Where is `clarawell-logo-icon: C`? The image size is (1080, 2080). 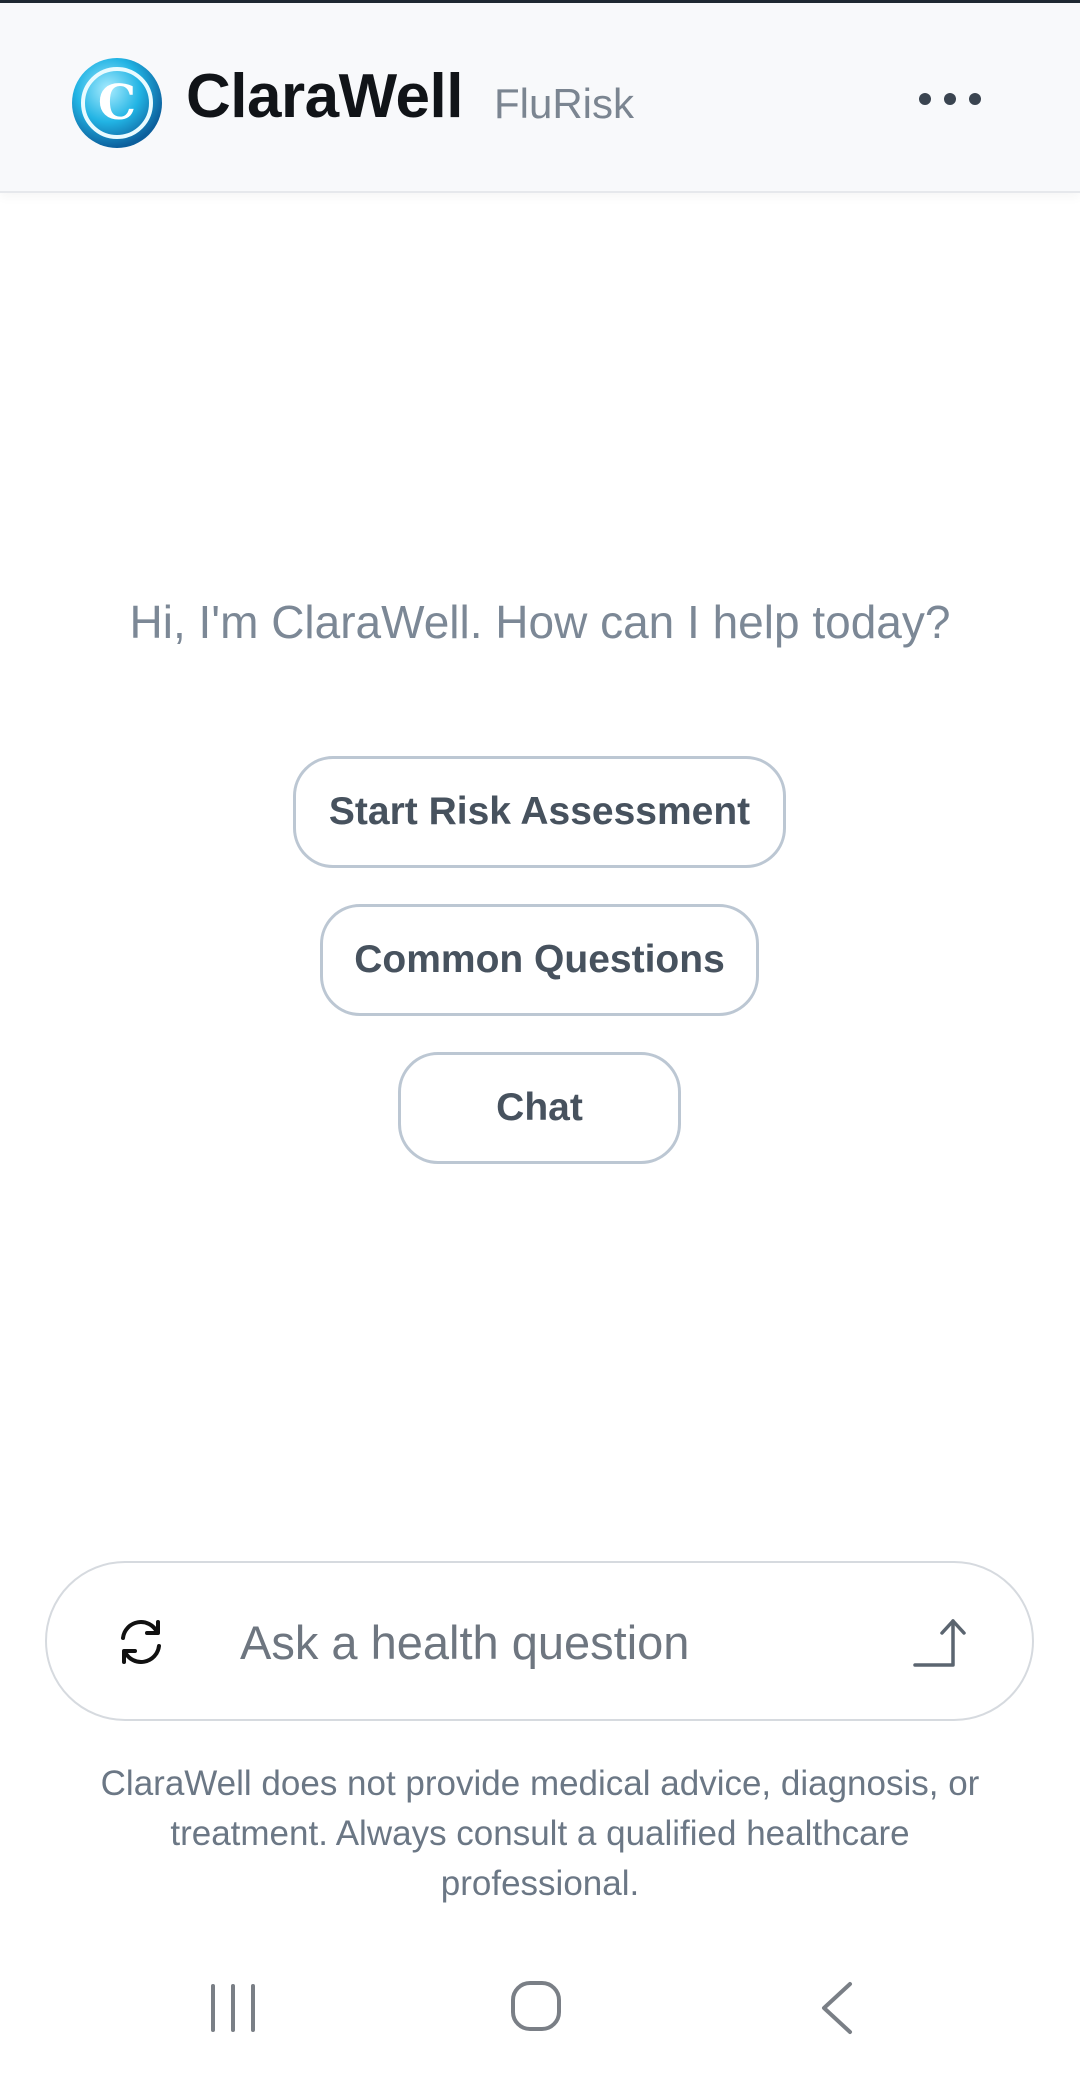 clarawell-logo-icon: C is located at coordinates (117, 103).